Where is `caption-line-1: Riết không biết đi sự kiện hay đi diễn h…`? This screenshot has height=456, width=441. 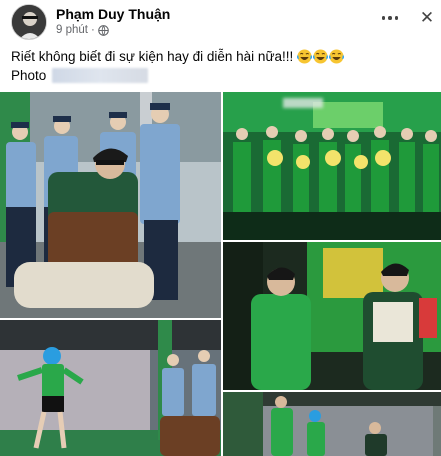 caption-line-1: Riết không biết đi sự kiện hay đi diễn h… is located at coordinates (221, 56).